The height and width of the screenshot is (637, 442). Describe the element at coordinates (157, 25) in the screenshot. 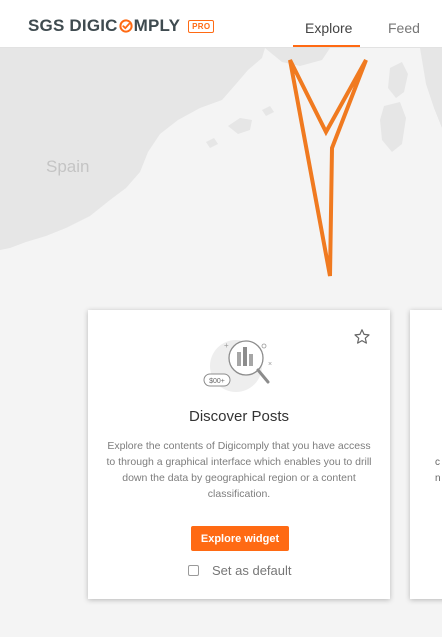

I see `logo-text-end: MPLY` at that location.